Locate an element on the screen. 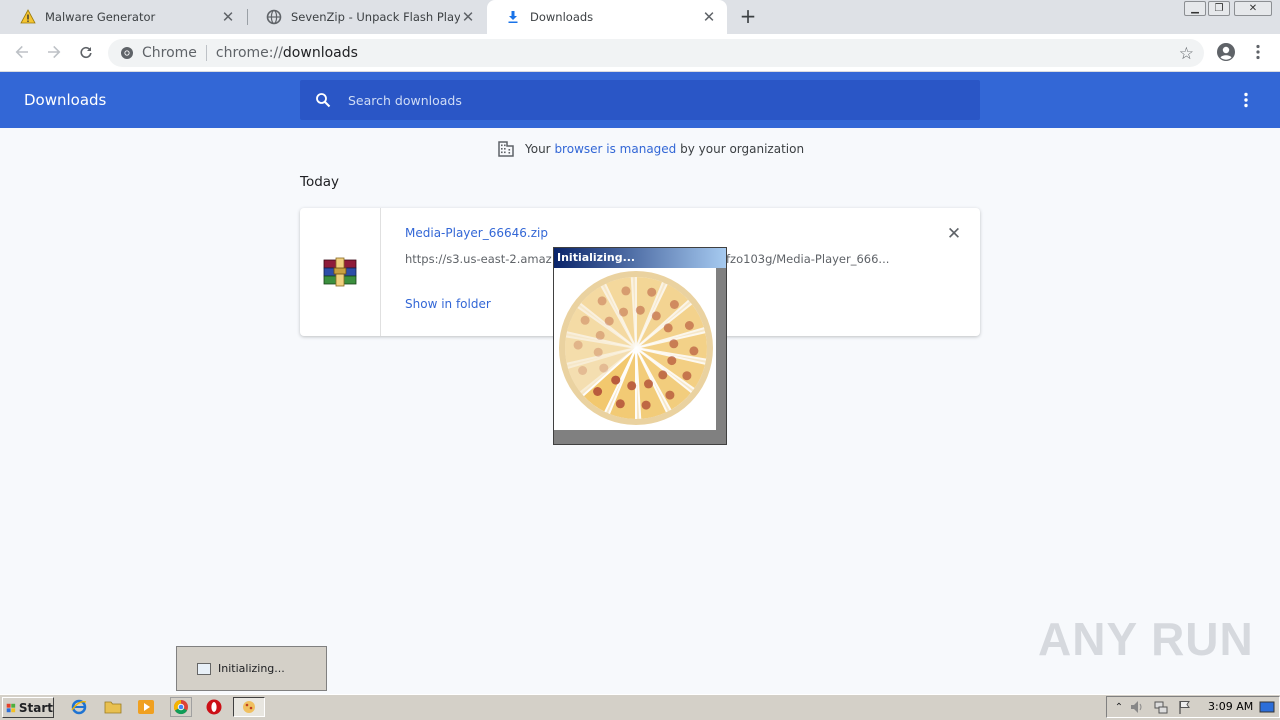 The image size is (1280, 720). show-in-folder-link: Show in folder is located at coordinates (448, 304).